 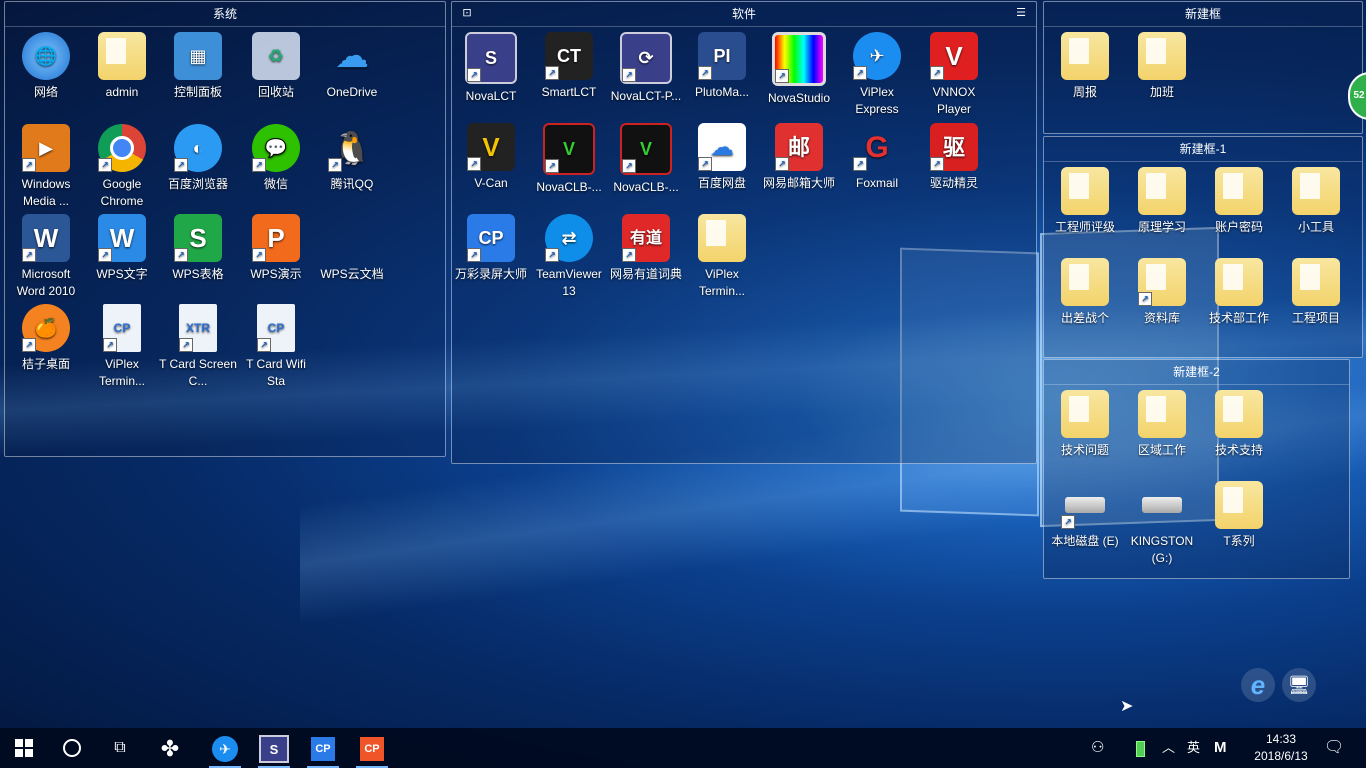 I want to click on ime-mode-indicator: M, so click(x=1220, y=748).